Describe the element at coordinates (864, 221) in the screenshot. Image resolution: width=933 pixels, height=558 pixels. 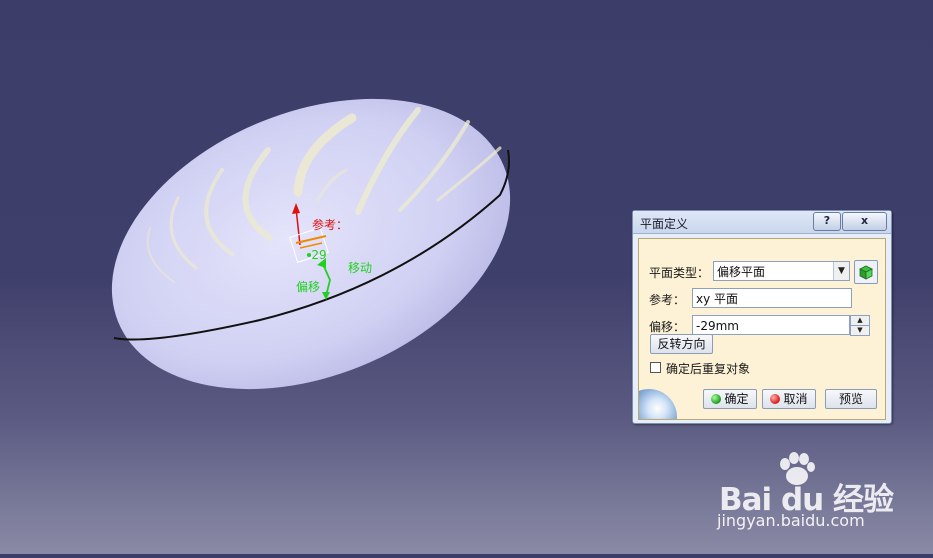
I see `close-button: x` at that location.